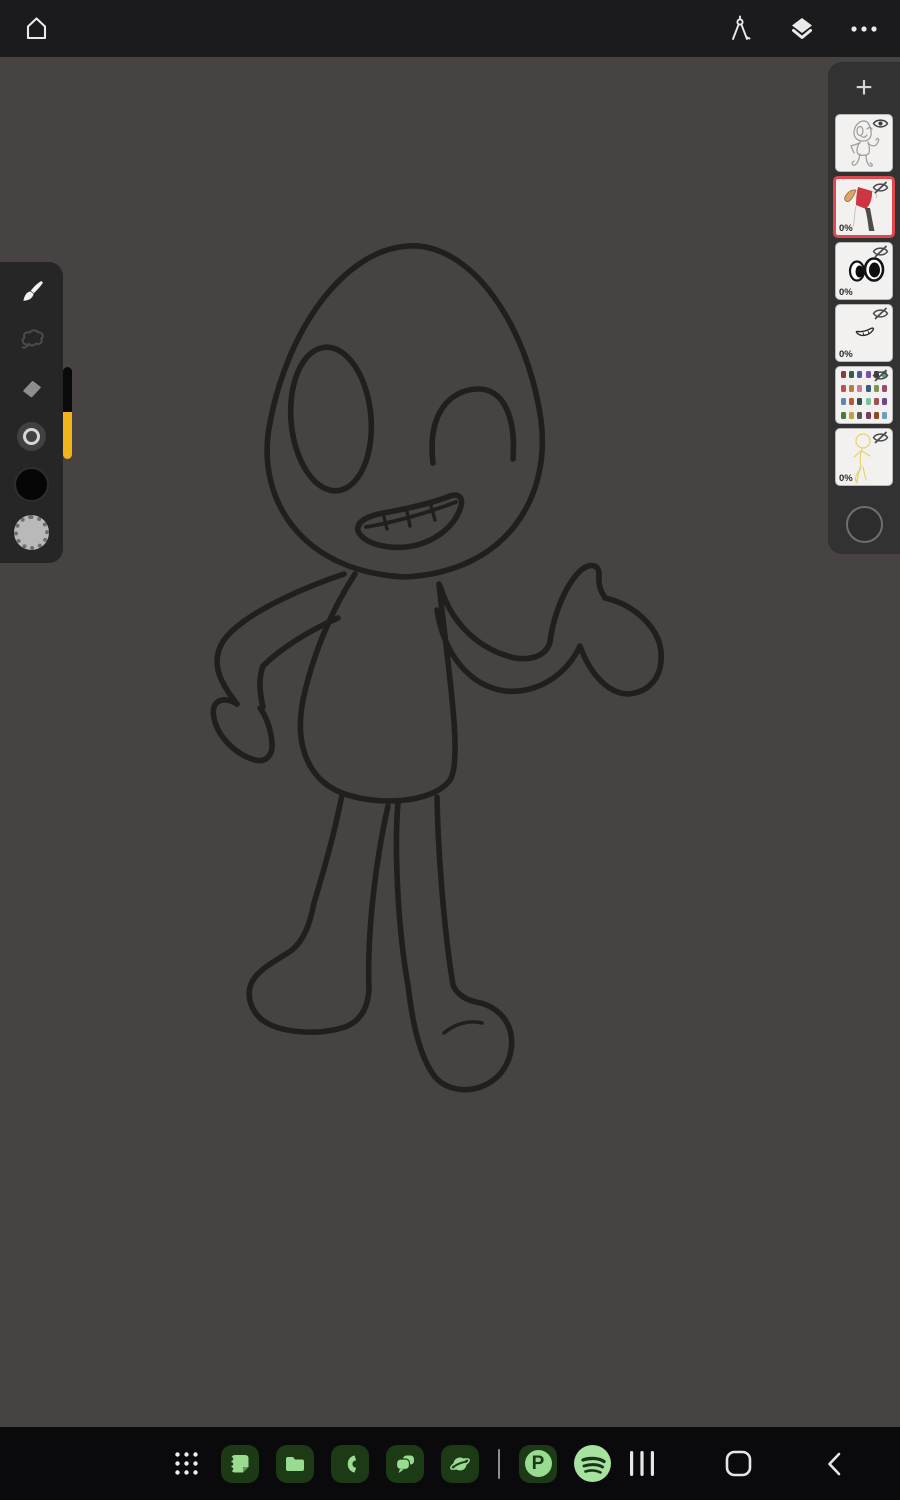  Describe the element at coordinates (31, 412) in the screenshot. I see `tool-palette` at that location.